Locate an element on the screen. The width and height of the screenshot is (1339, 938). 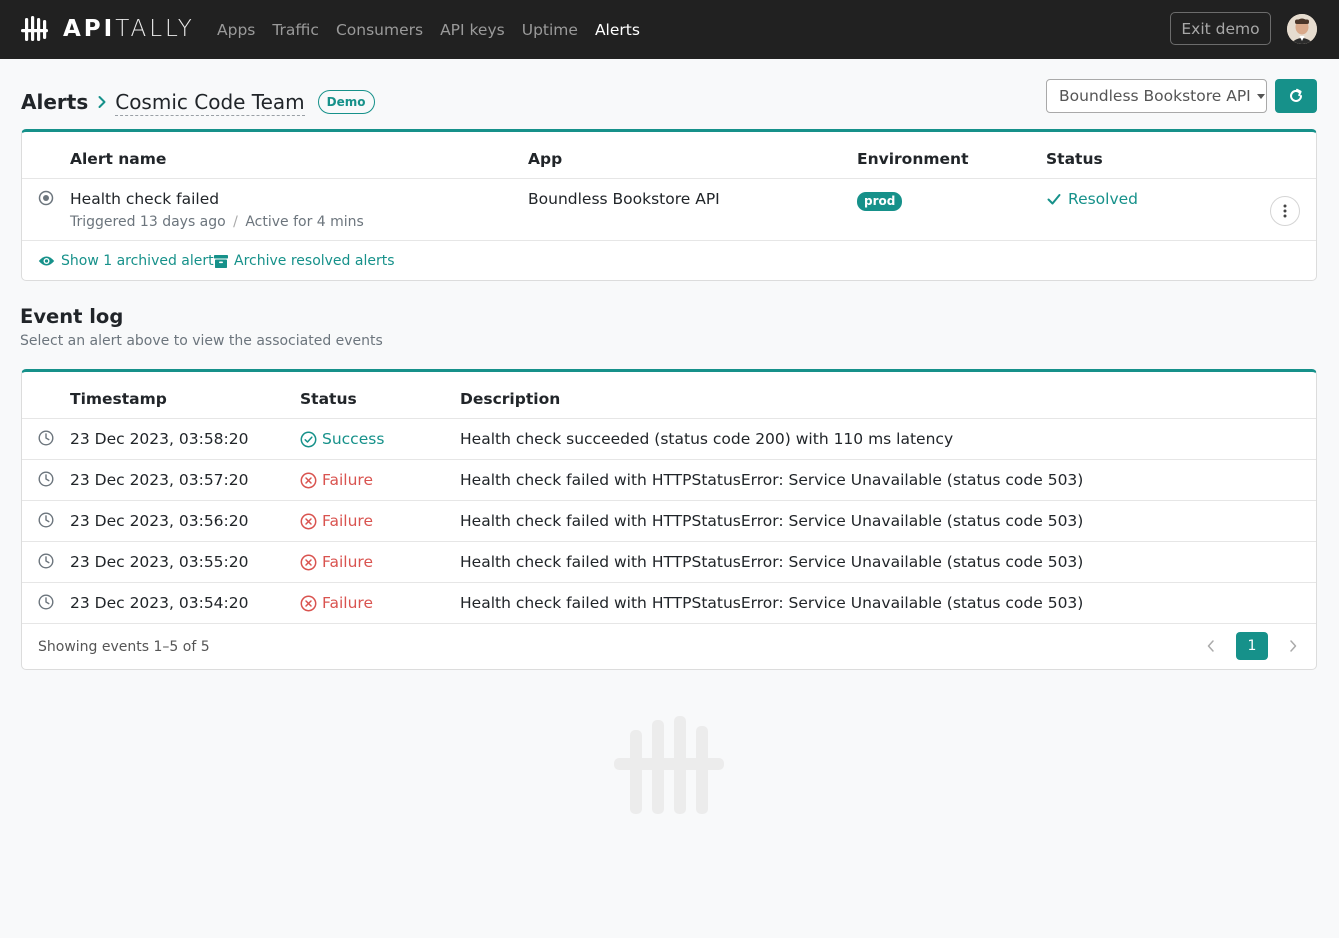
eye-icon is located at coordinates (46, 261).